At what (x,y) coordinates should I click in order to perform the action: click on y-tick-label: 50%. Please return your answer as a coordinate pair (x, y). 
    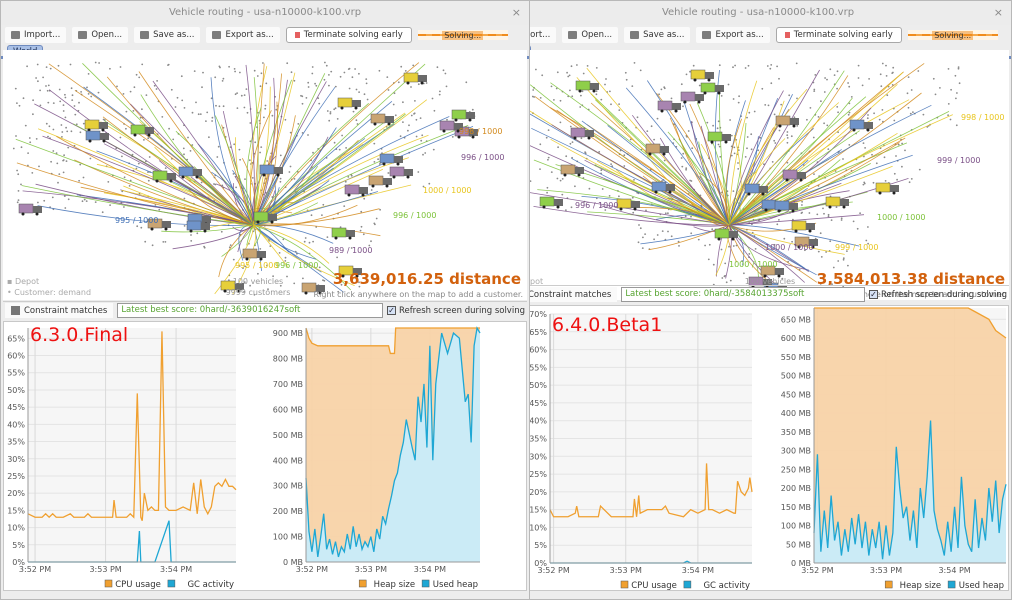
    Looking at the image, I should click on (538, 385).